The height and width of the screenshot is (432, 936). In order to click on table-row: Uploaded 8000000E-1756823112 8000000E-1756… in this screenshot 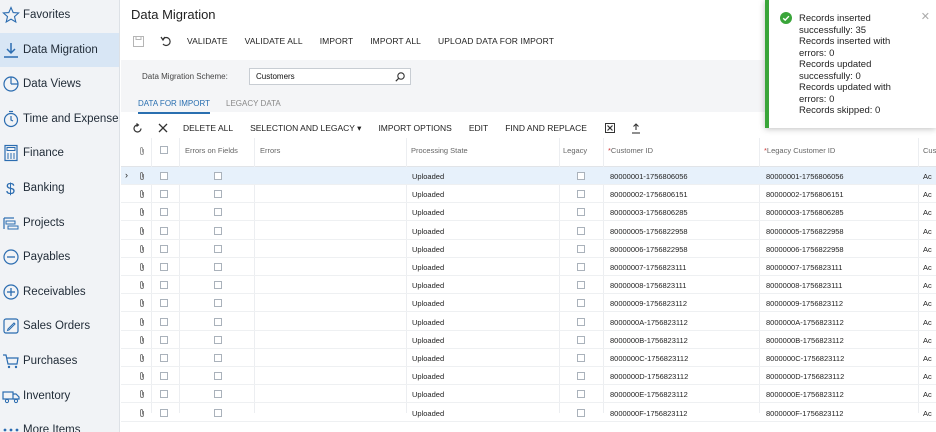, I will do `click(528, 394)`.